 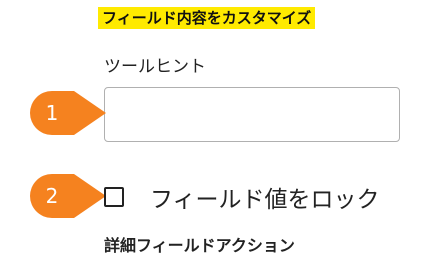 I want to click on callout-marker-1: 1, so click(x=72, y=113).